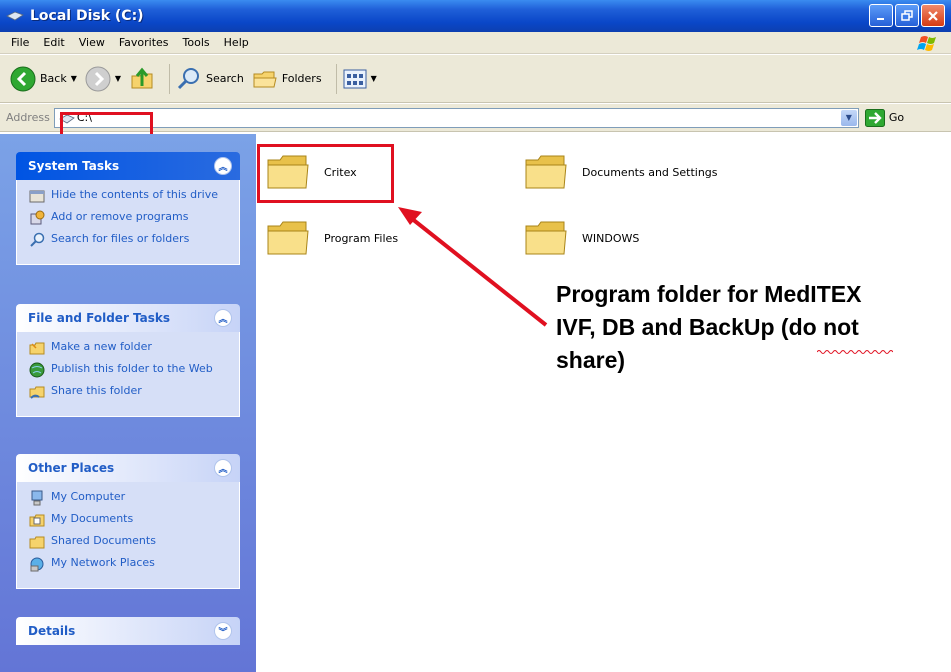  What do you see at coordinates (456, 117) in the screenshot?
I see `address-input: C:\ ▼` at bounding box center [456, 117].